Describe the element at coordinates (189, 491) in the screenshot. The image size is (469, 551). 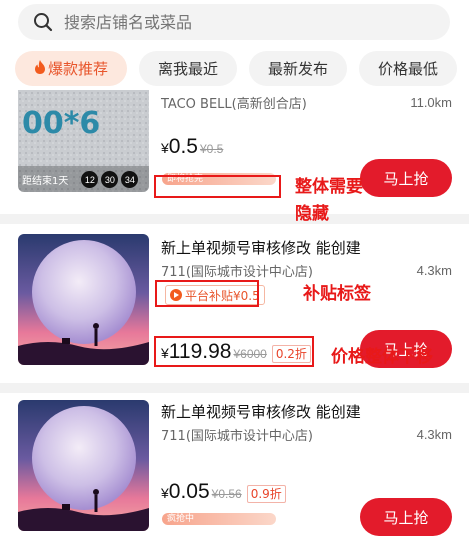
I see `price-amount: 0.05` at that location.